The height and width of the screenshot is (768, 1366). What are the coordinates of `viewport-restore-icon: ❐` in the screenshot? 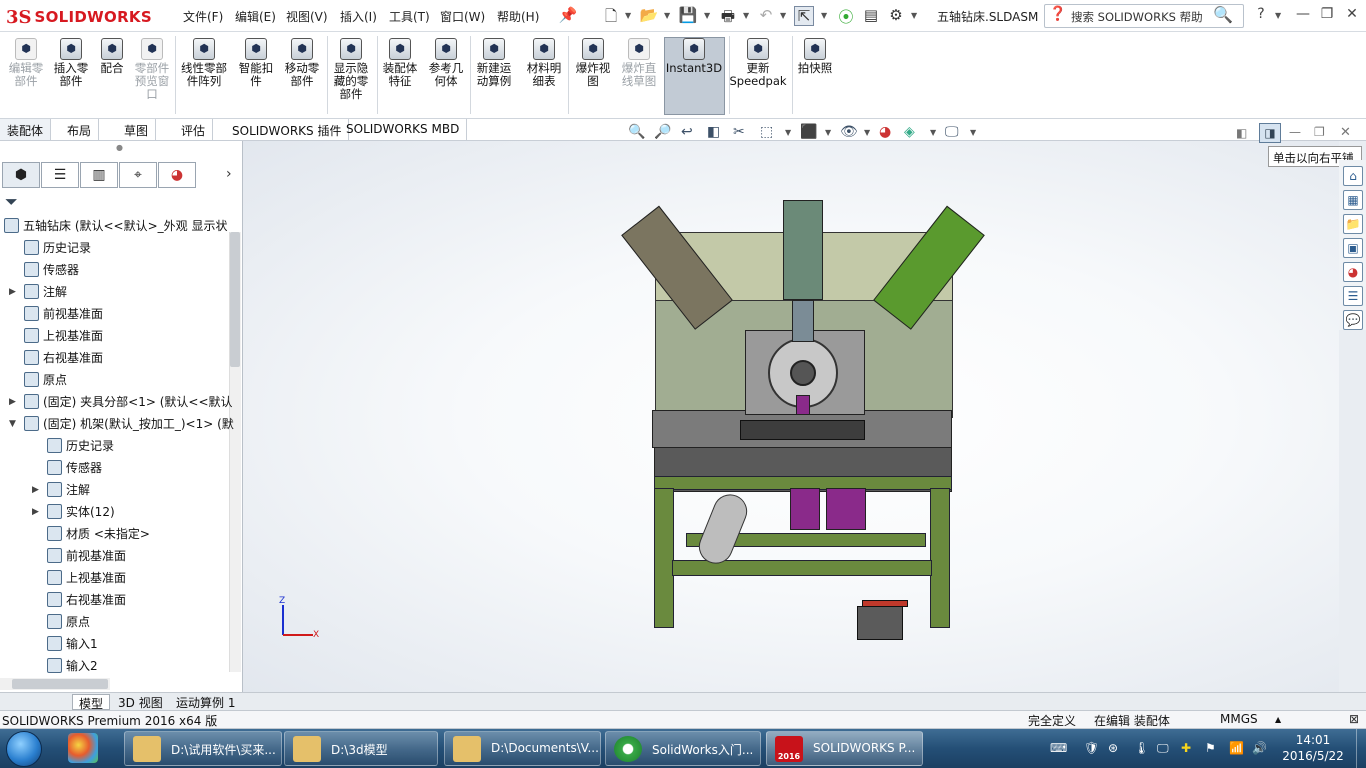 It's located at (1319, 132).